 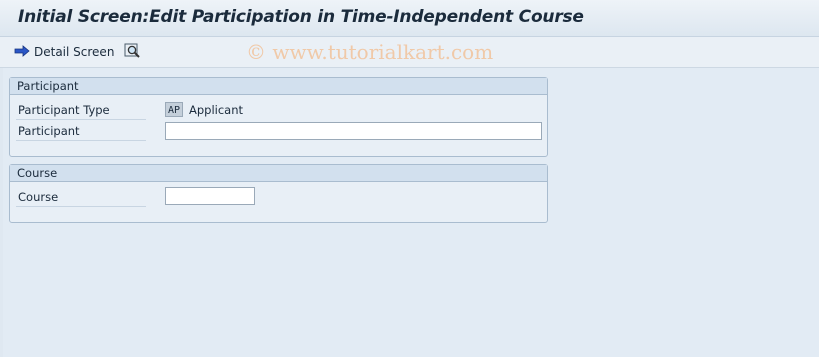 I want to click on course-input, so click(x=210, y=196).